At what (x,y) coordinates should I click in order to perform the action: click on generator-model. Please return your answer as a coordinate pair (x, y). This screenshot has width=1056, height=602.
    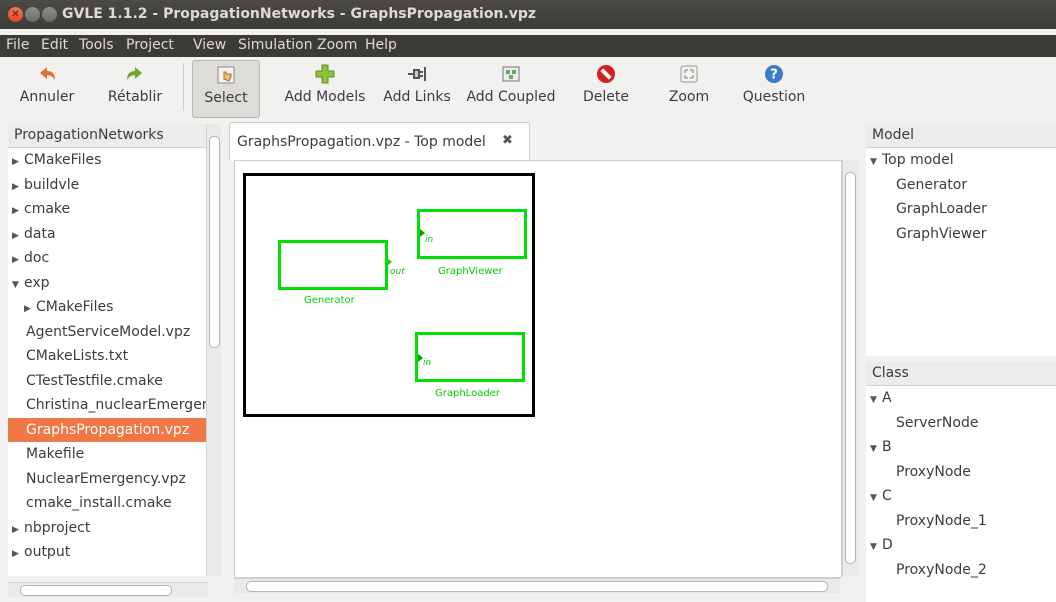
    Looking at the image, I should click on (333, 265).